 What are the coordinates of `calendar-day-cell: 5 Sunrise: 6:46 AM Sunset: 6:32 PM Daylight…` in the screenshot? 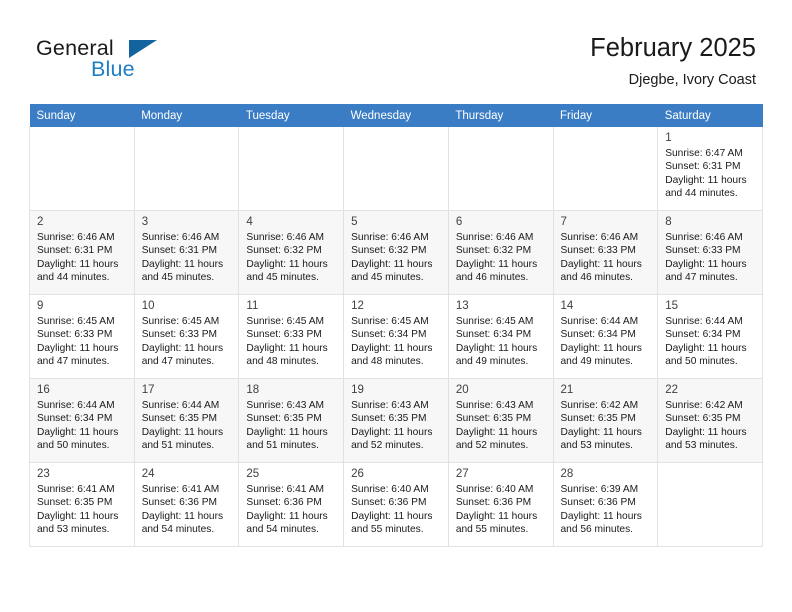 It's located at (396, 252).